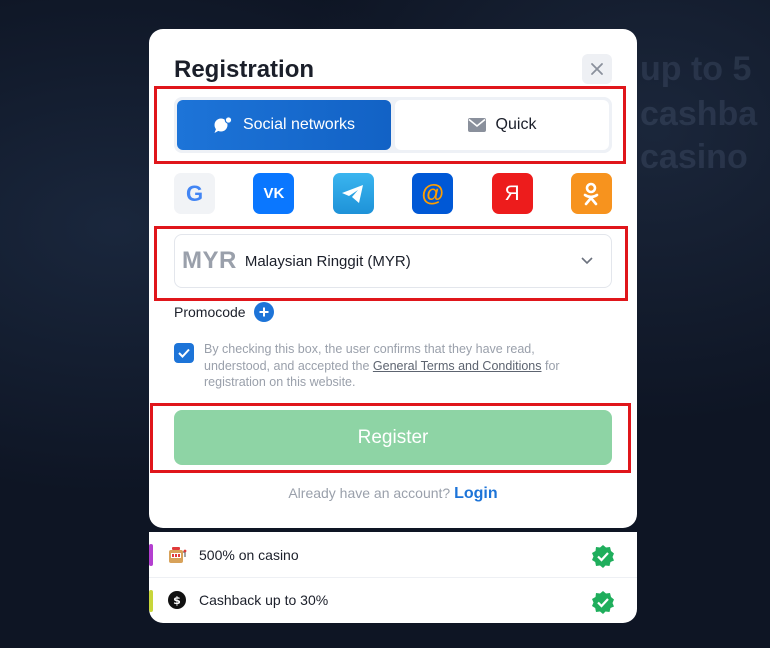 Image resolution: width=770 pixels, height=648 pixels. I want to click on close-button, so click(597, 69).